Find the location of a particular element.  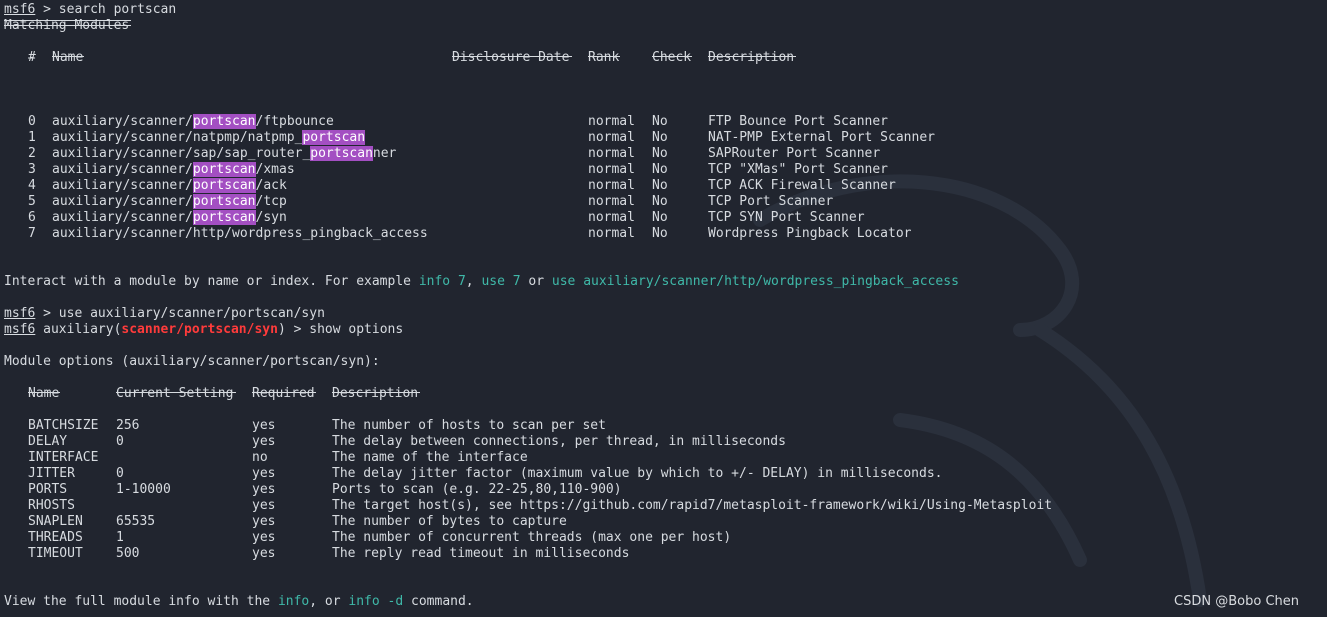

command-line-search: msf6 > search portscan is located at coordinates (90, 9).